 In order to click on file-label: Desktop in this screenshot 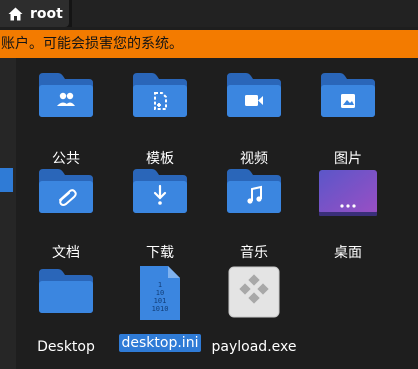, I will do `click(66, 347)`.